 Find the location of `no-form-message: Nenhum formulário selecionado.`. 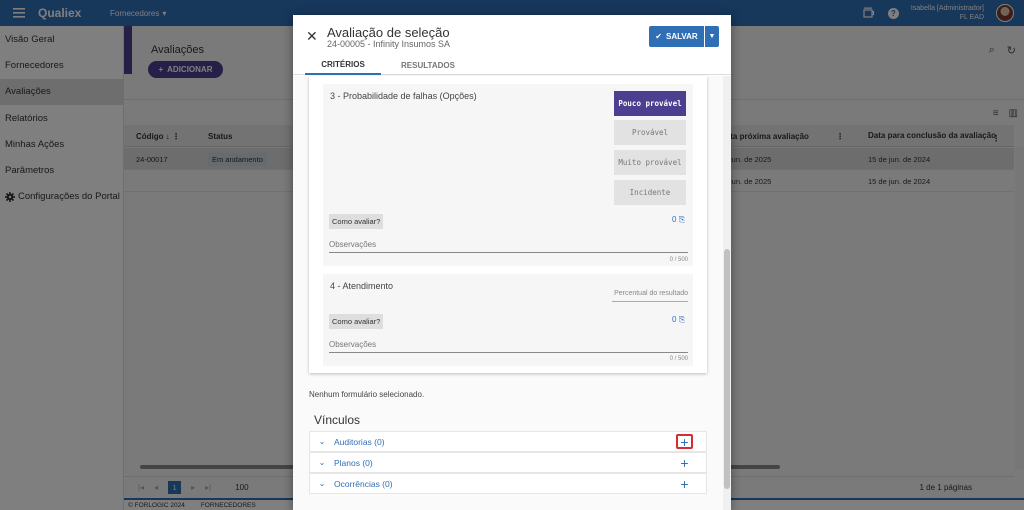

no-form-message: Nenhum formulário selecionado. is located at coordinates (367, 394).